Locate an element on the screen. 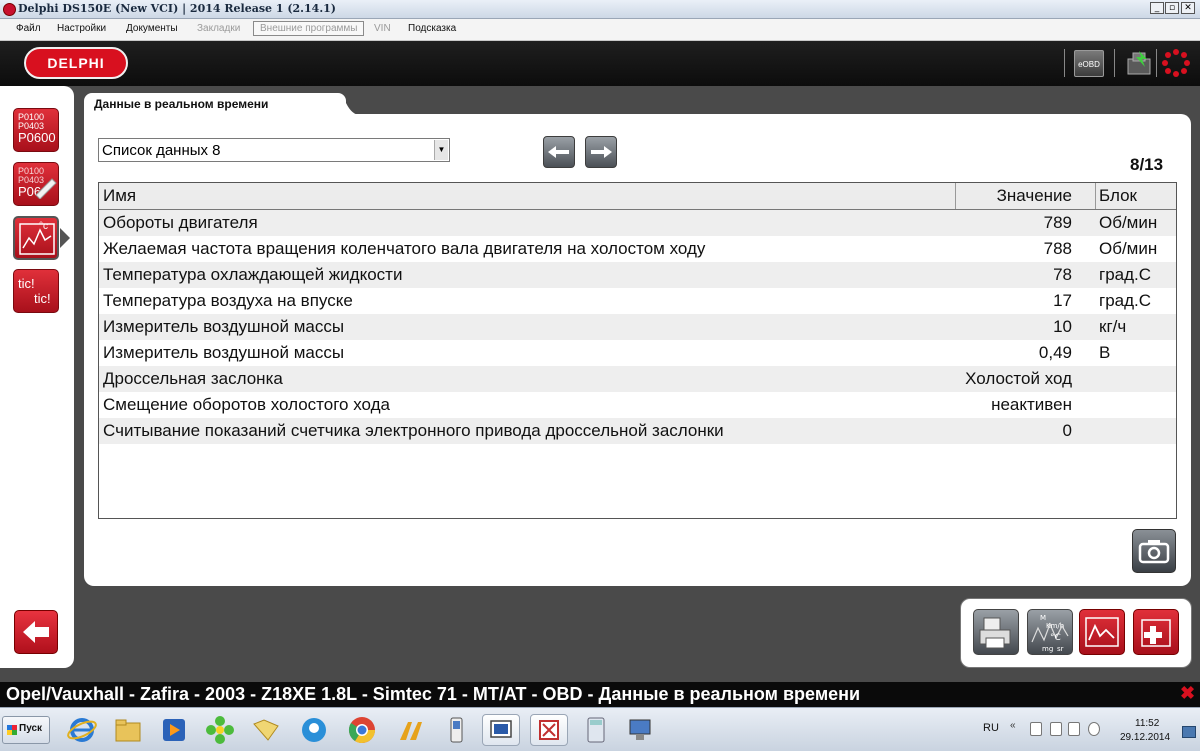  row-value: 10 is located at coordinates (1062, 326).